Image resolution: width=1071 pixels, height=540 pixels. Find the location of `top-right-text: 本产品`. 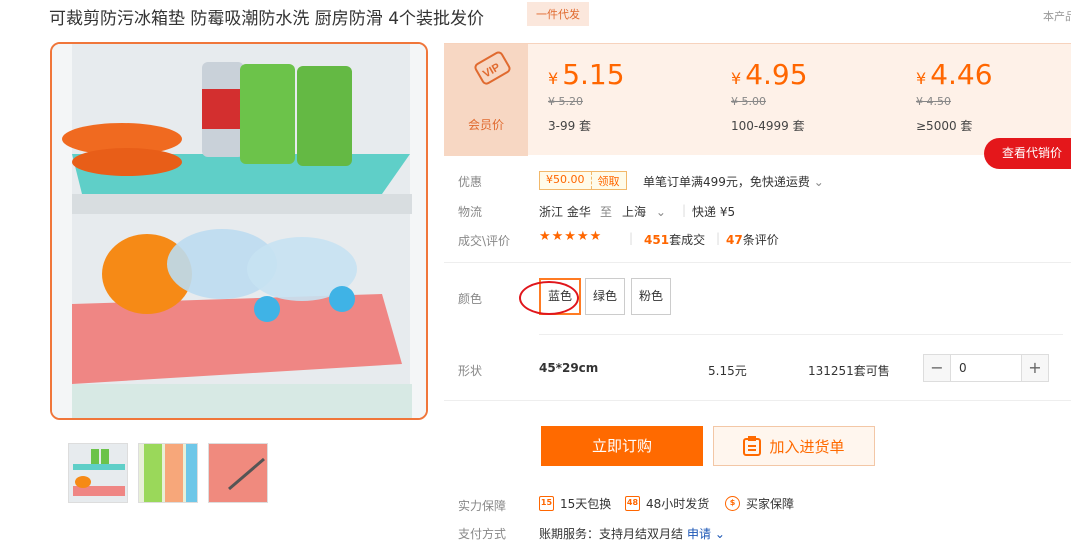

top-right-text: 本产品 is located at coordinates (1057, 16).